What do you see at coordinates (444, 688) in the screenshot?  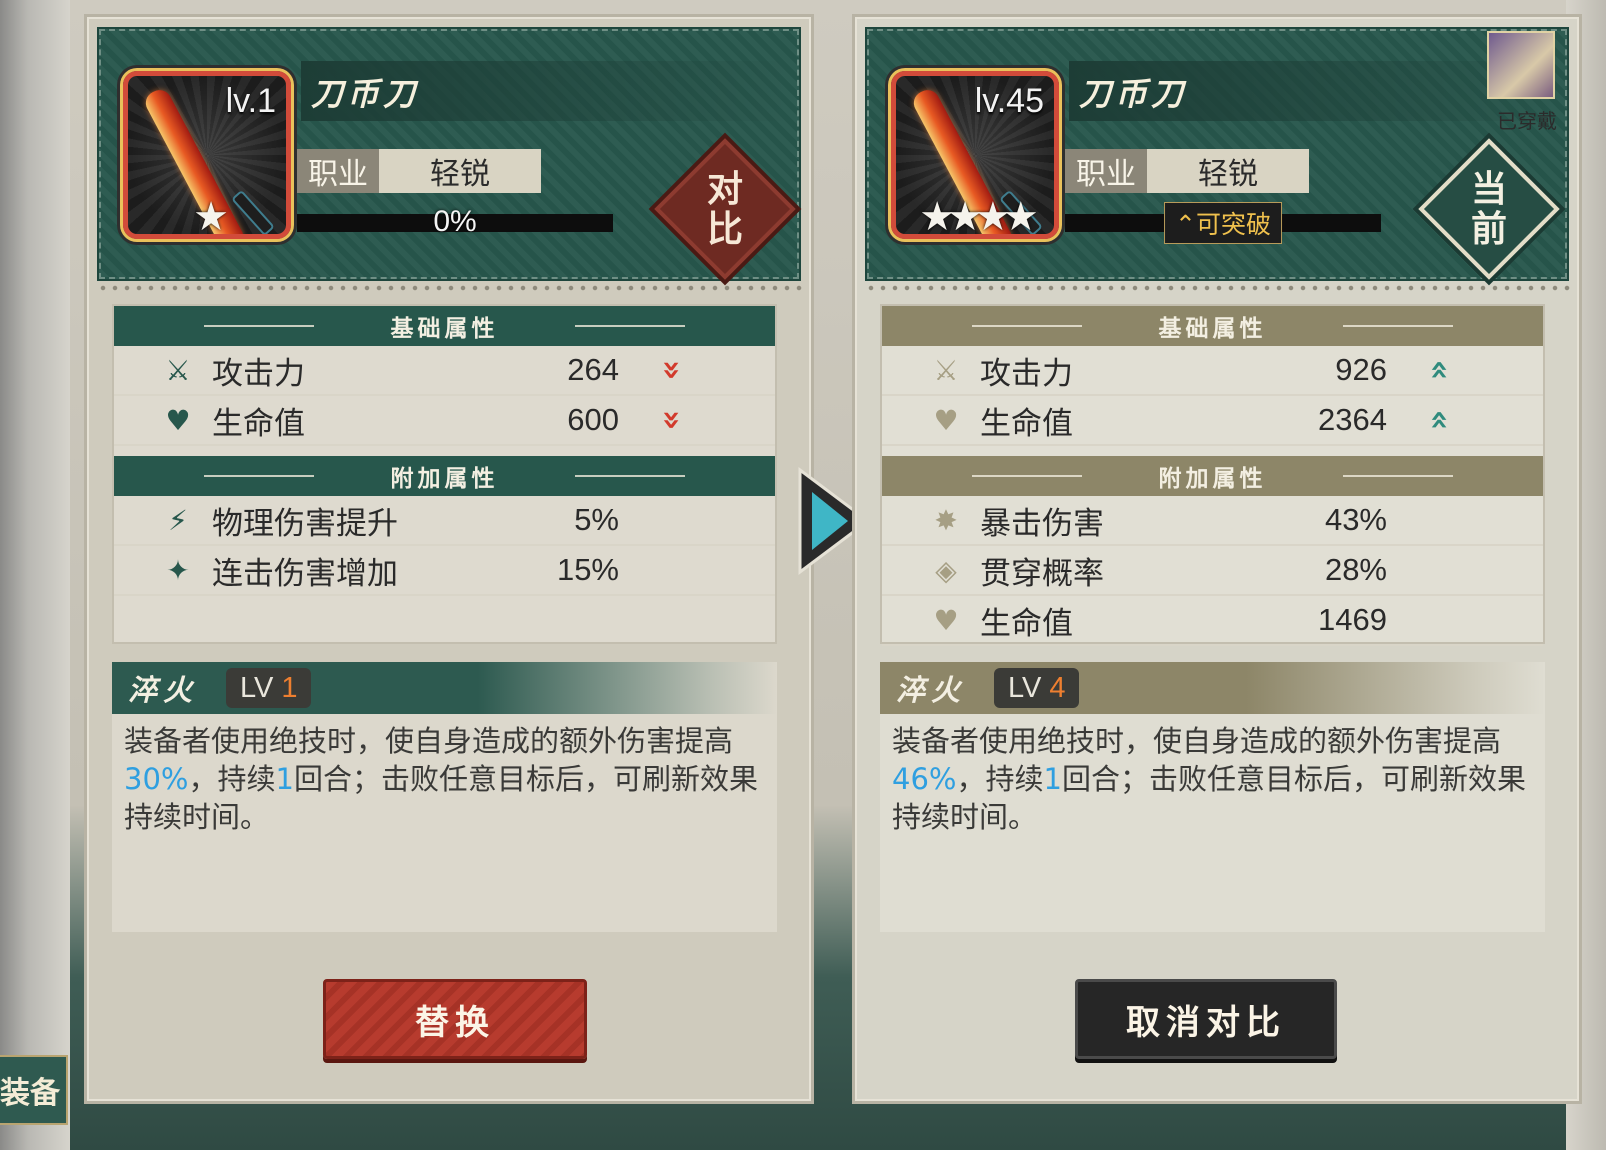 I see `temper-header: 淬火 LV 1` at bounding box center [444, 688].